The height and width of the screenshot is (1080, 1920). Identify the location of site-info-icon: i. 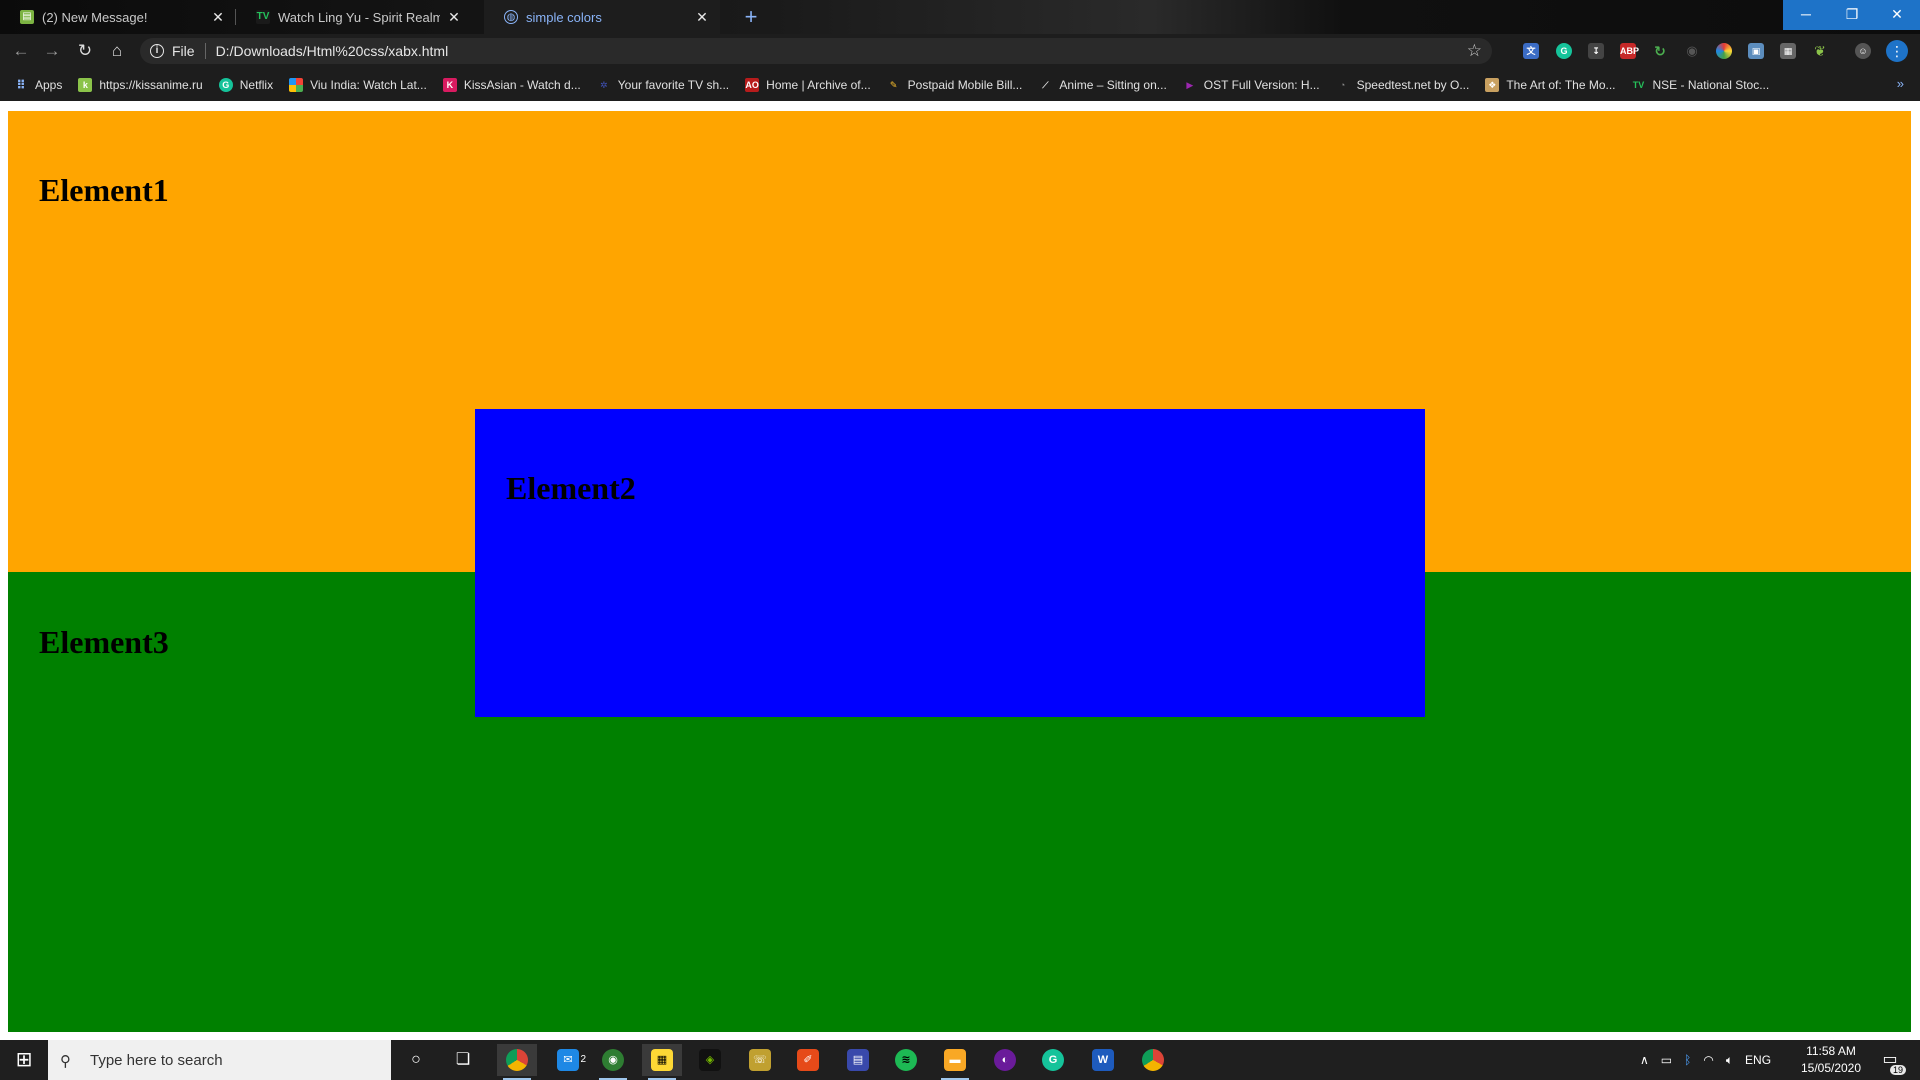
(157, 51).